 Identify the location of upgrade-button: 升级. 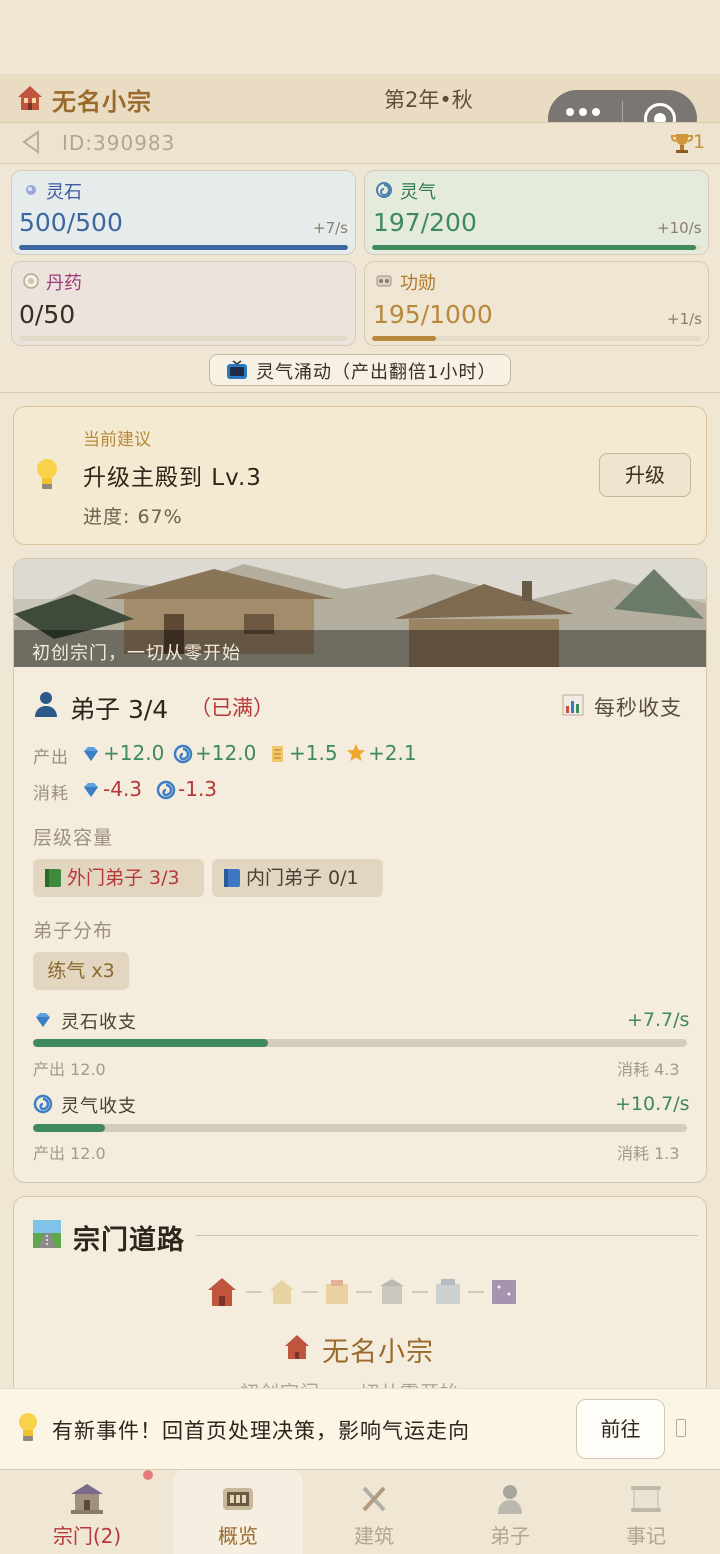
(645, 475).